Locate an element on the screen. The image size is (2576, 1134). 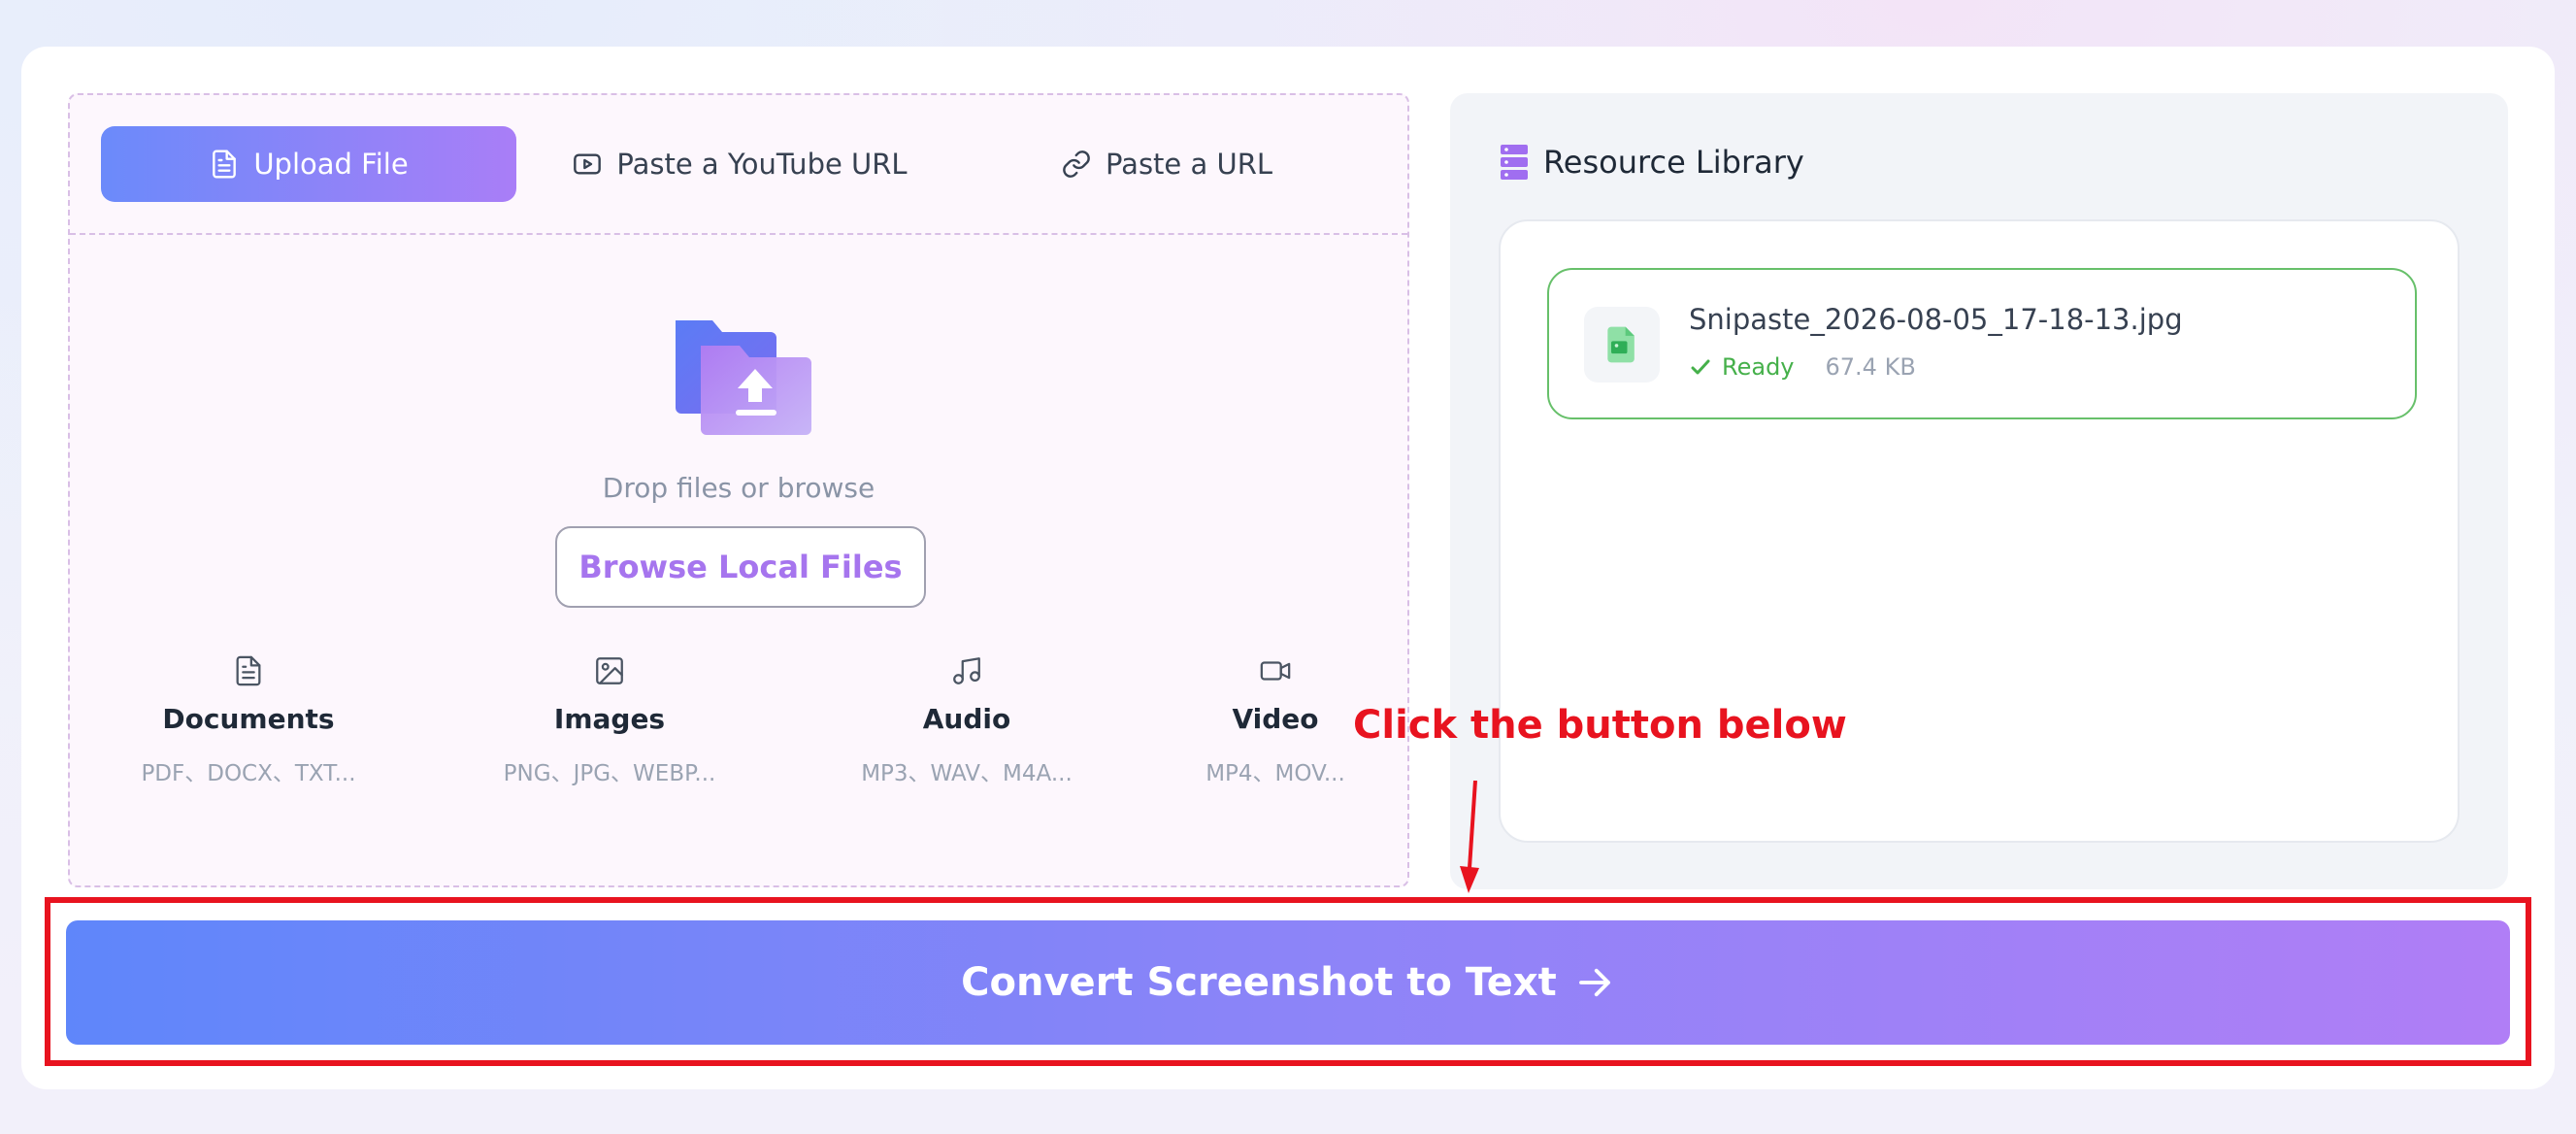
file-size: 67.4 KB is located at coordinates (1870, 367).